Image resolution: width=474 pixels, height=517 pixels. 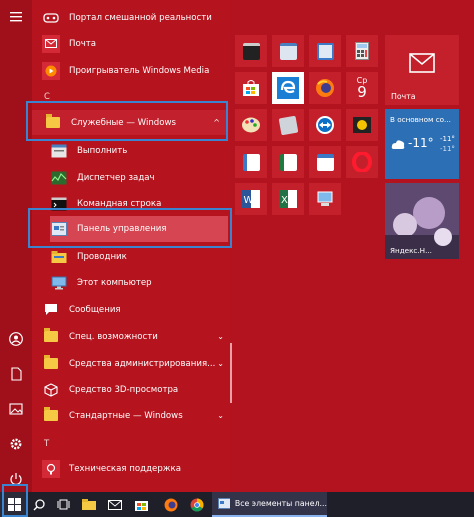 I want to click on tile-firefox, so click(x=325, y=88).